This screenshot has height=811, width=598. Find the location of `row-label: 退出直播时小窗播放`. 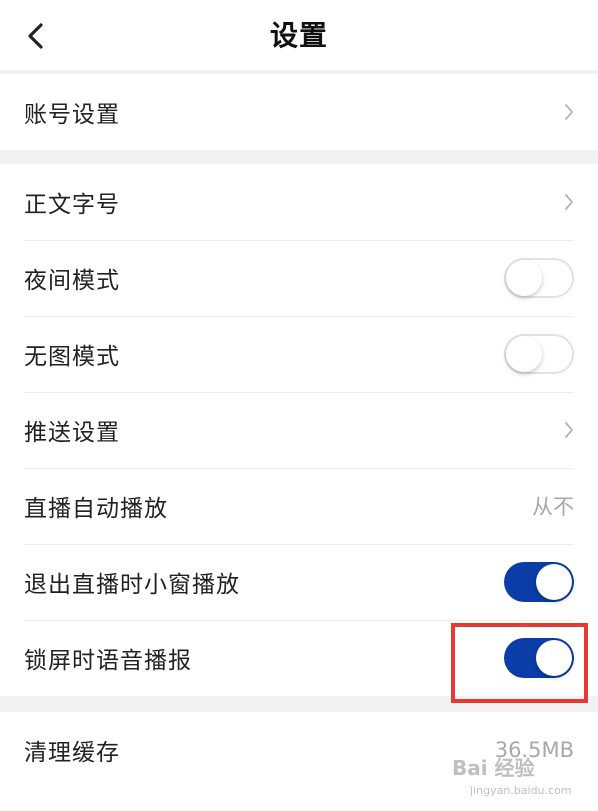

row-label: 退出直播时小窗播放 is located at coordinates (132, 585).